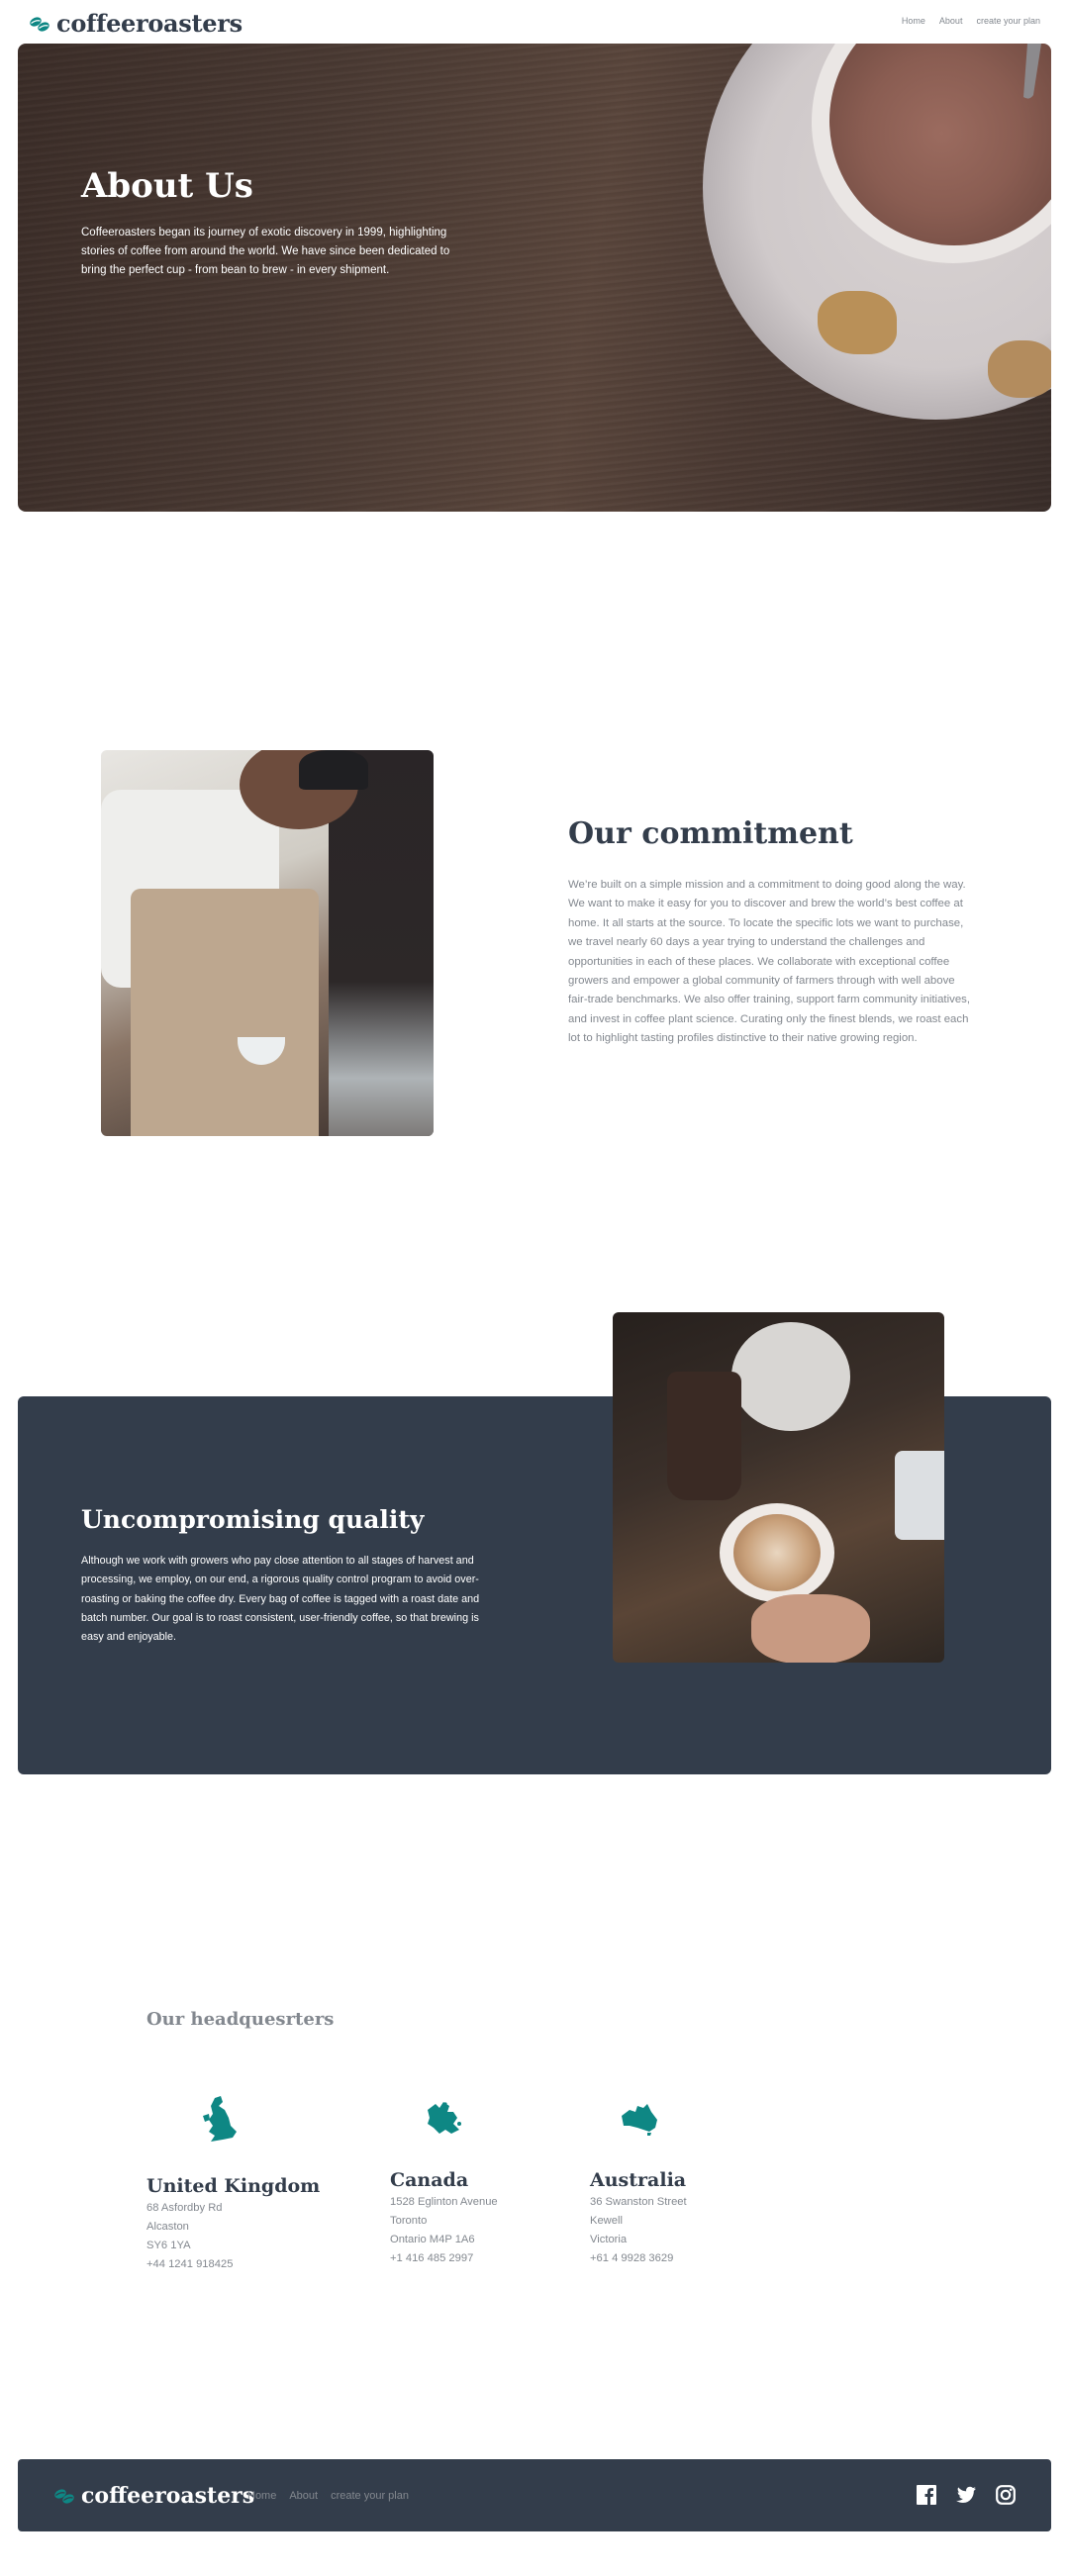 This screenshot has width=1069, height=2576. What do you see at coordinates (926, 2495) in the screenshot?
I see `facebook-icon` at bounding box center [926, 2495].